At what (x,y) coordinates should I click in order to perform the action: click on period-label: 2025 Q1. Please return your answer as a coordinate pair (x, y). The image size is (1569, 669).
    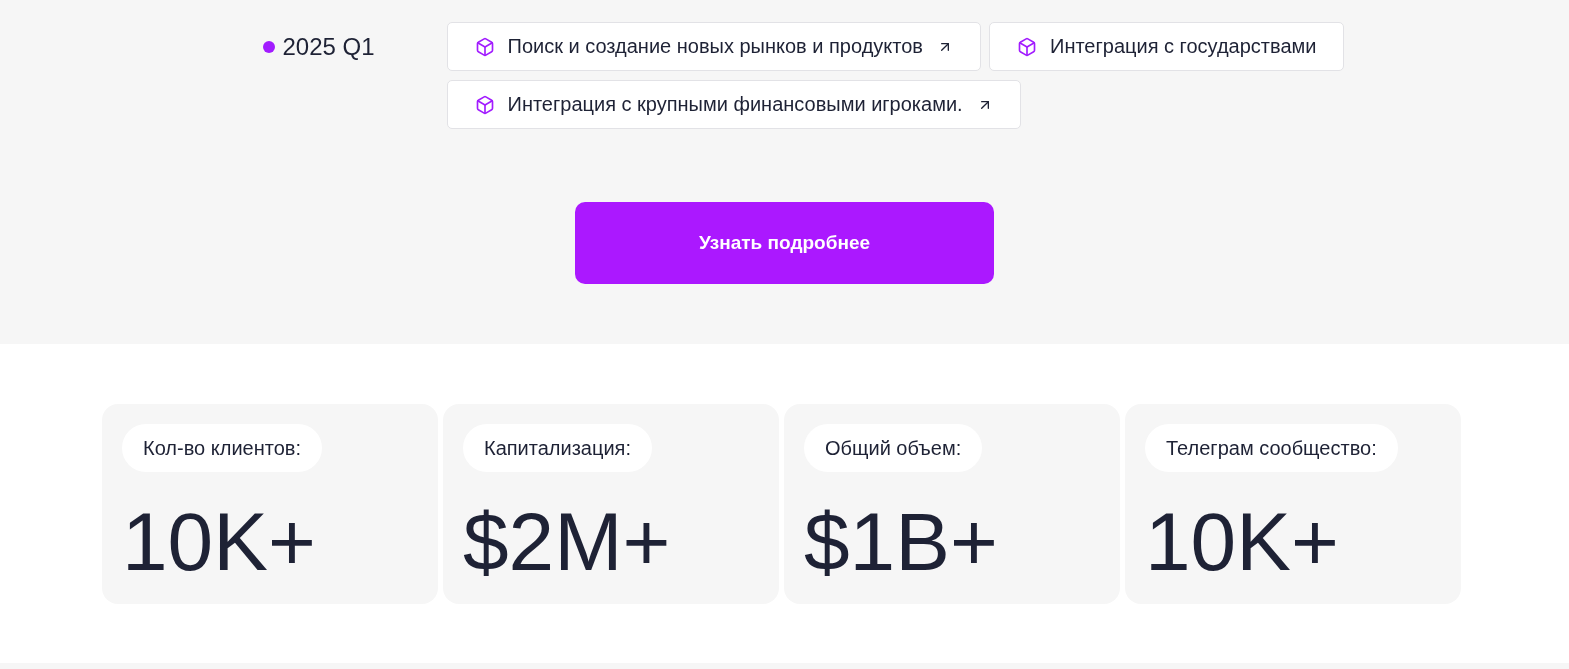
    Looking at the image, I should click on (328, 46).